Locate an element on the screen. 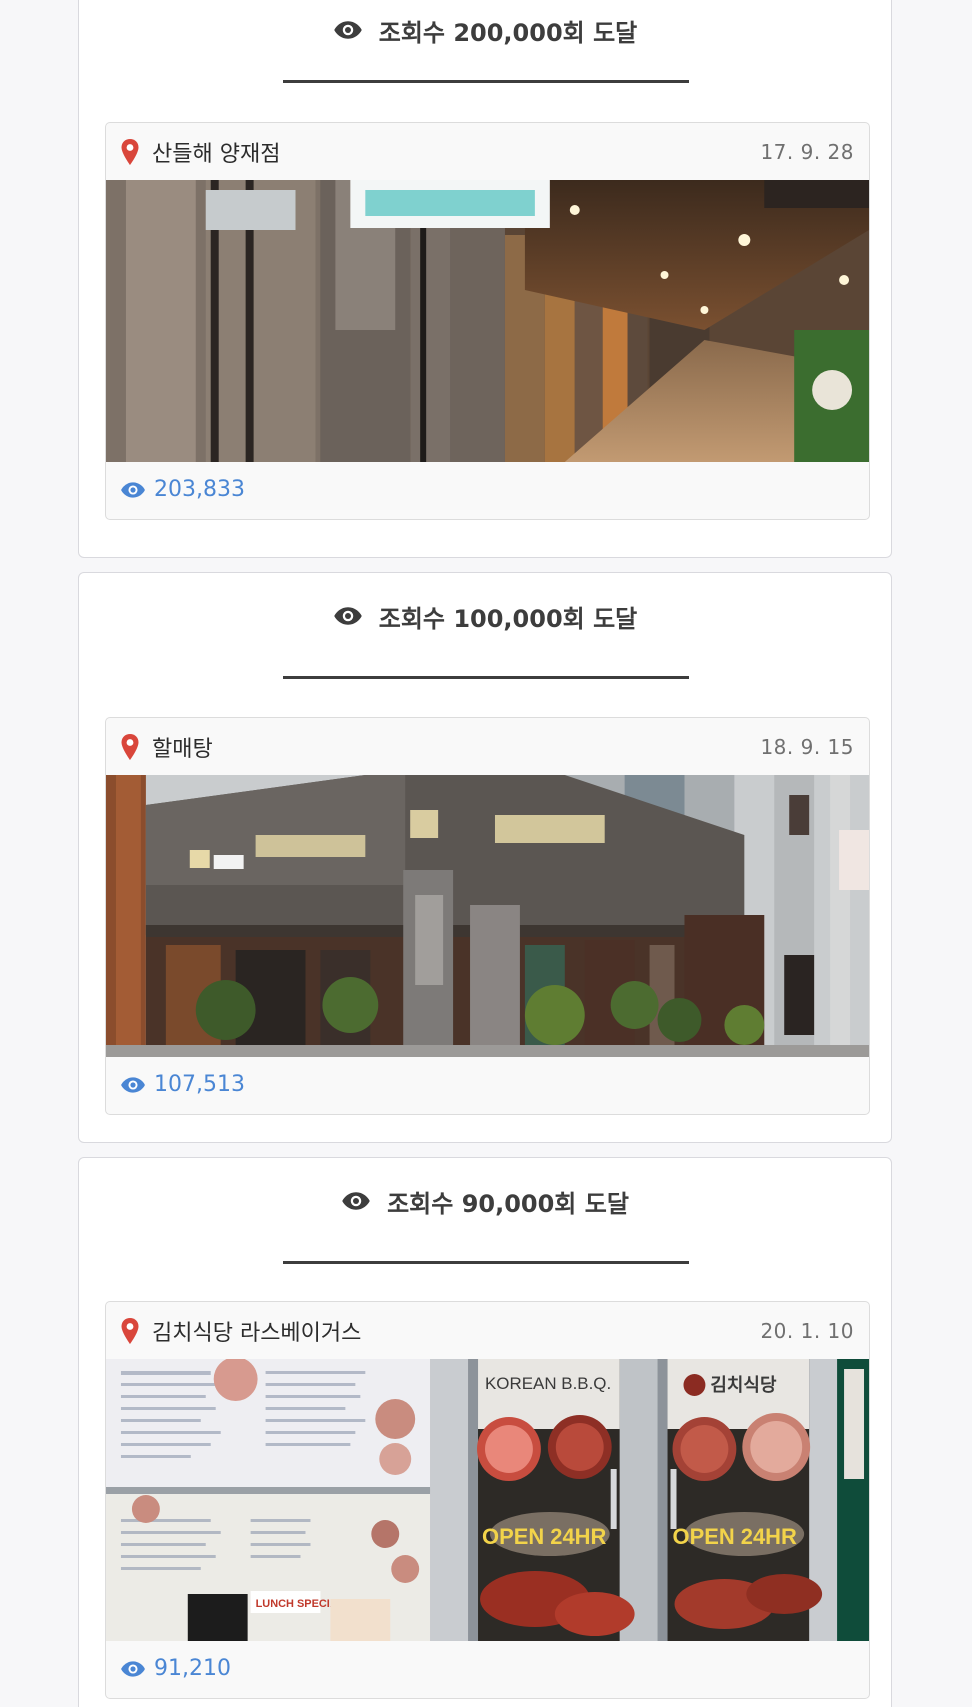 The image size is (972, 1707). post-header: 김치식당 라스베이거스 20. 1. 10 is located at coordinates (487, 1330).